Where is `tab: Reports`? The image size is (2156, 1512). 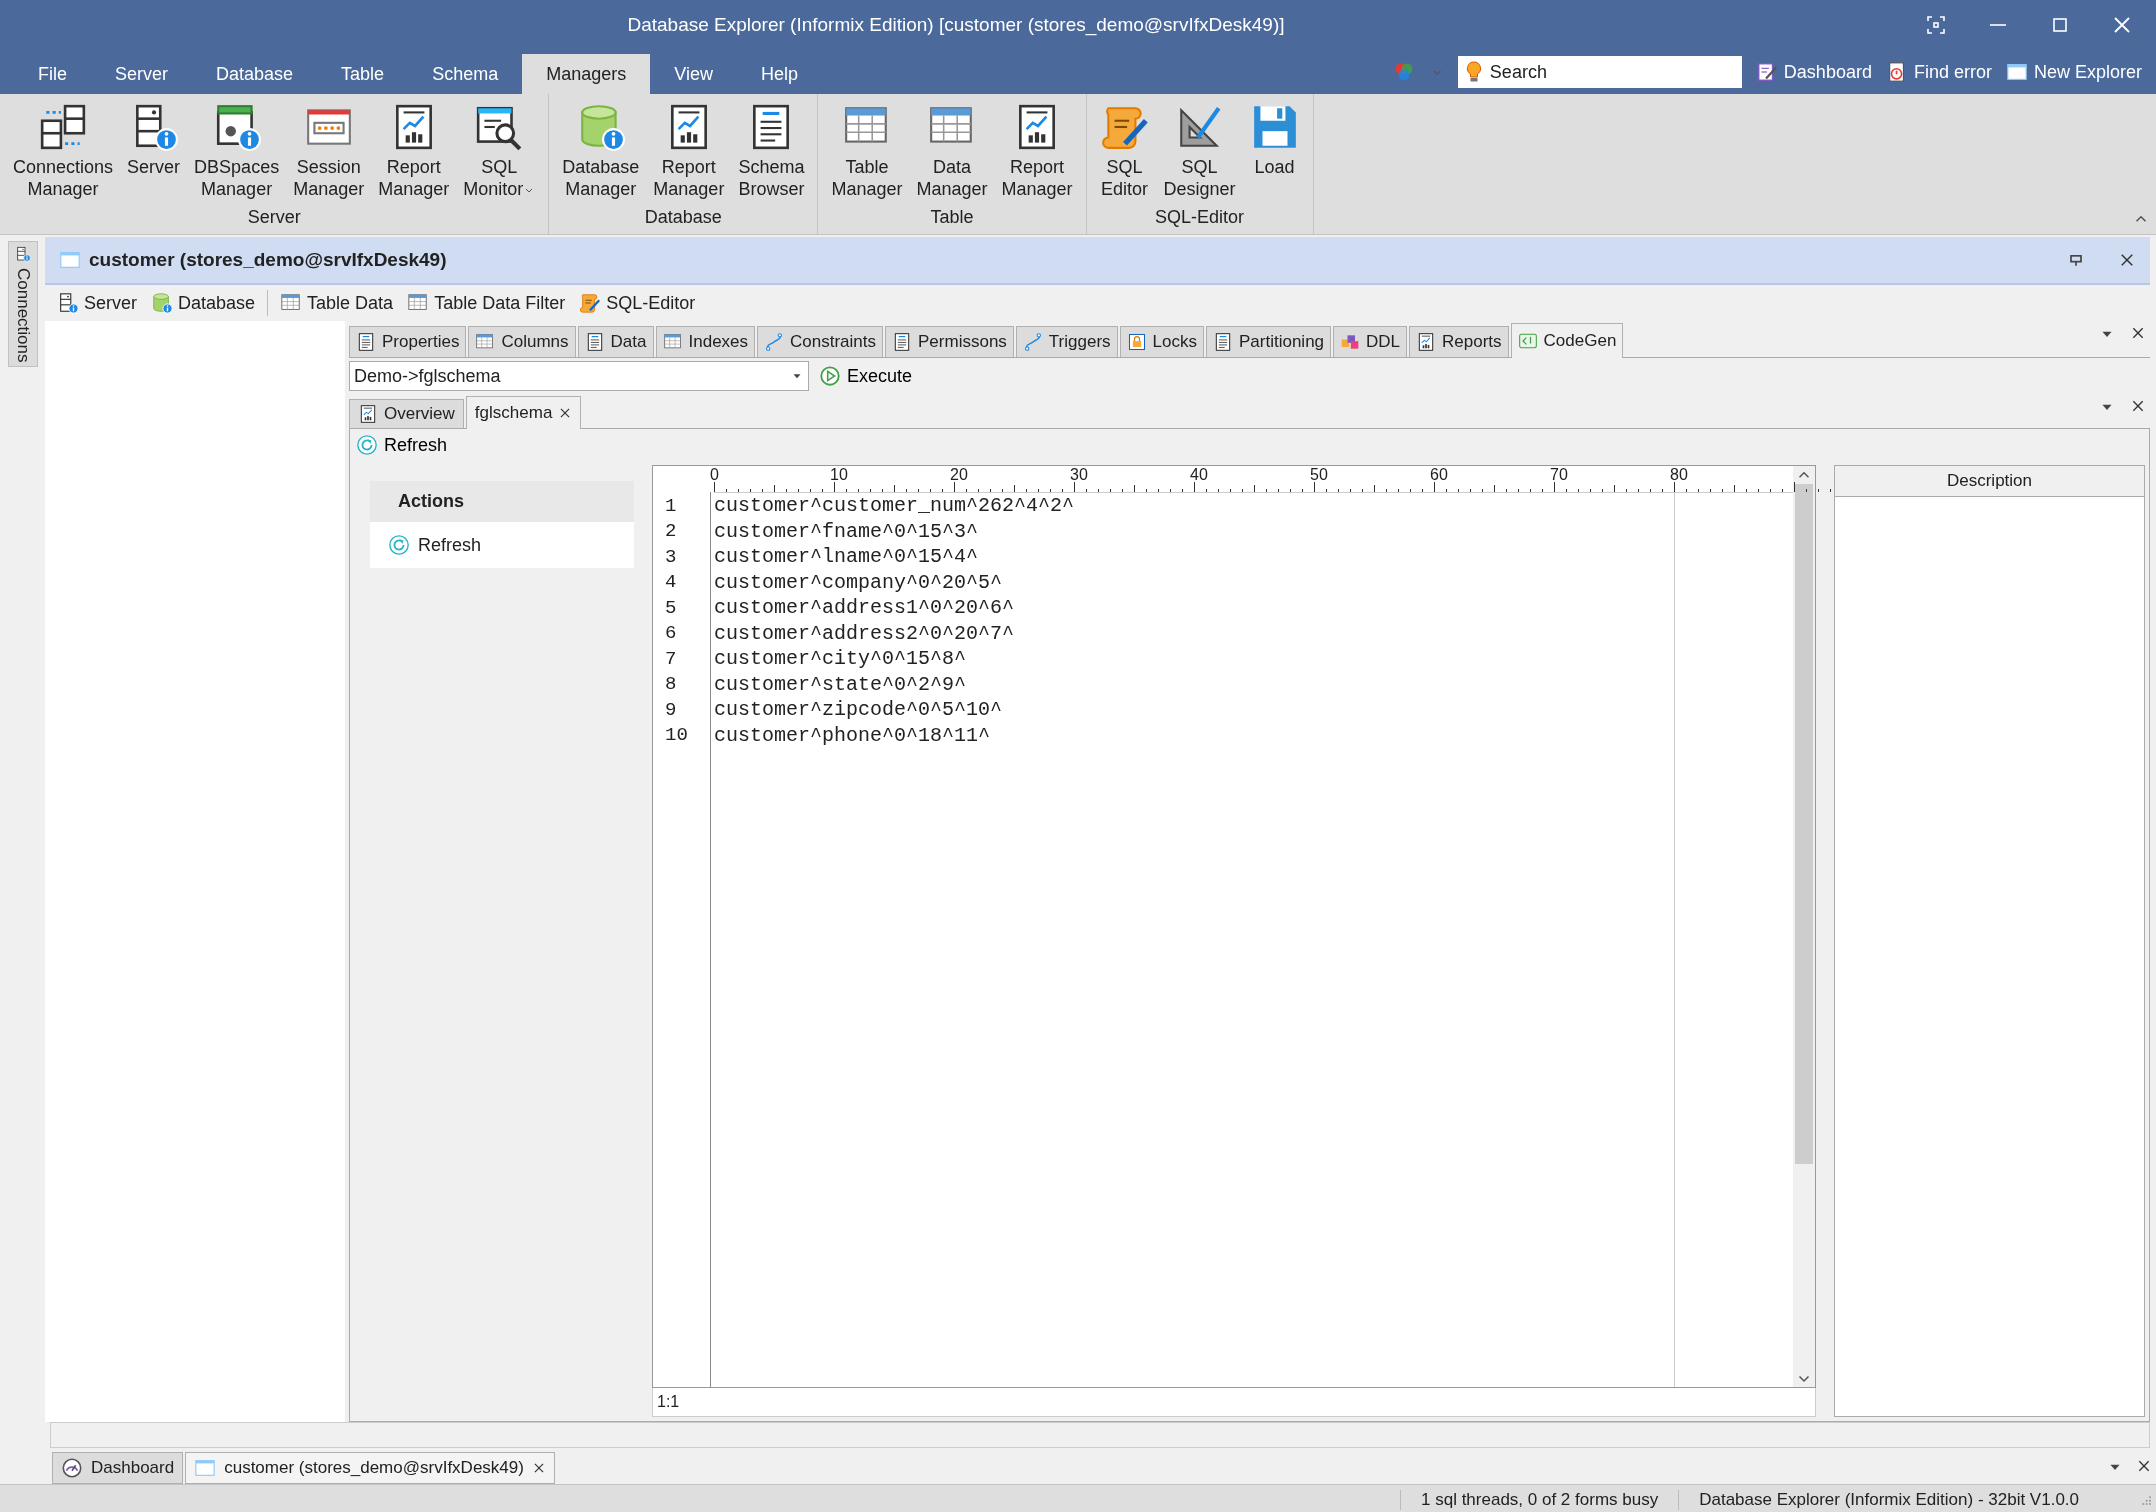
tab: Reports is located at coordinates (1459, 341).